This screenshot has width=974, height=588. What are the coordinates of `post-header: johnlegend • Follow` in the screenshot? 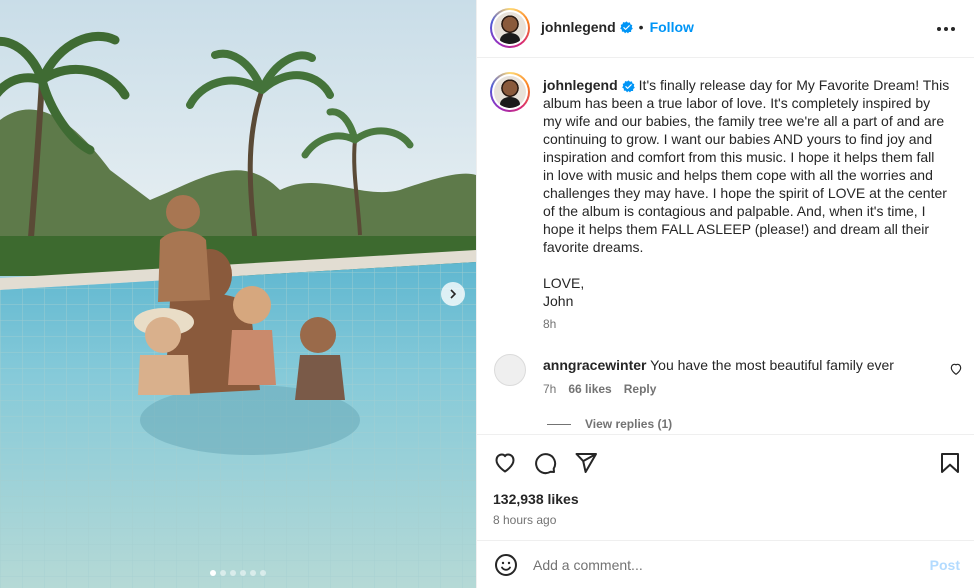 It's located at (725, 29).